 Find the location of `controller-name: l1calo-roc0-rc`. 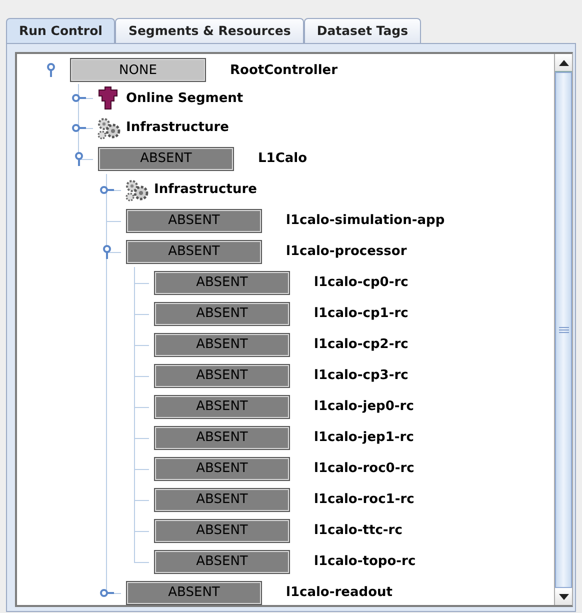

controller-name: l1calo-roc0-rc is located at coordinates (364, 468).